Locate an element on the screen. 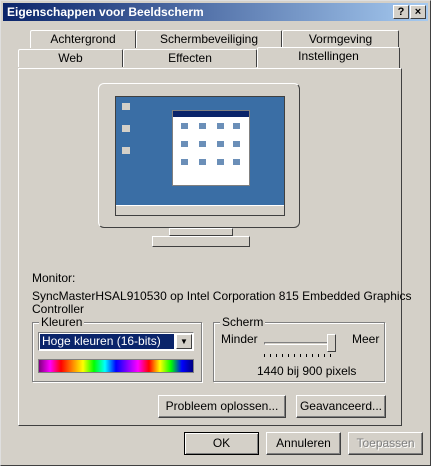  tab-label: Instellingen is located at coordinates (328, 56).